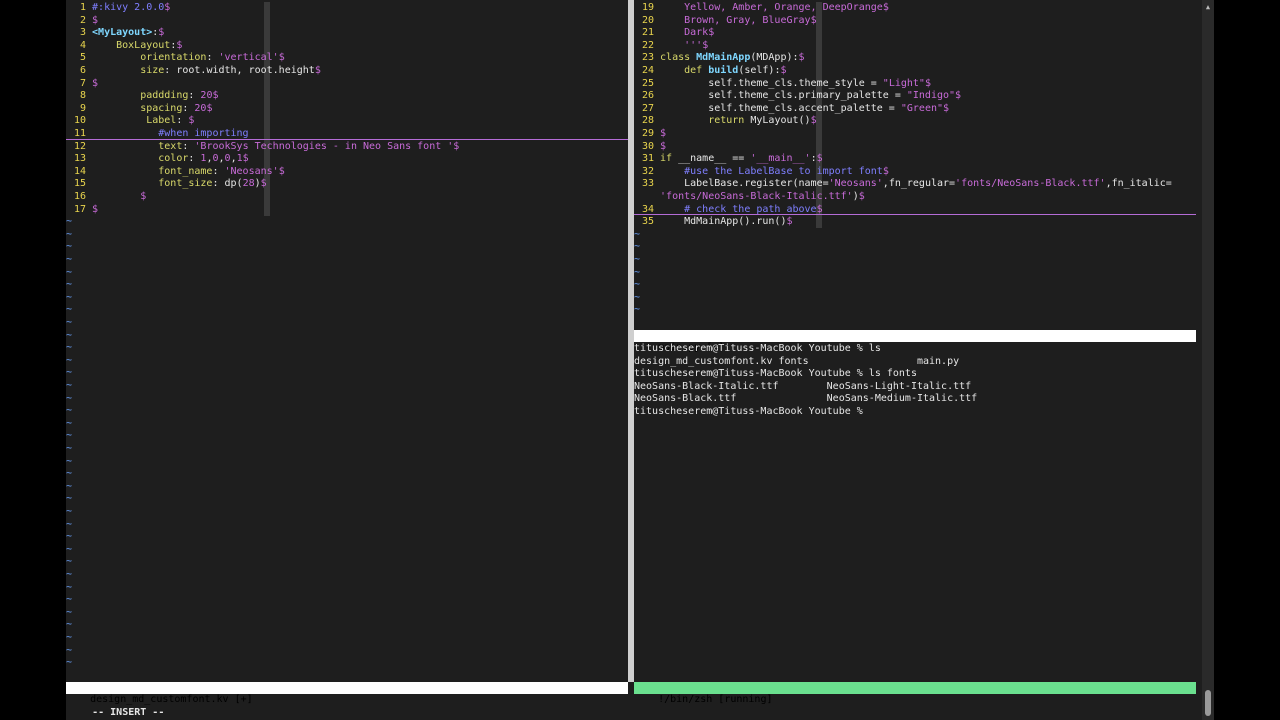  I want to click on code-line: 5 orientation: 'vertical'$, so click(175, 58).